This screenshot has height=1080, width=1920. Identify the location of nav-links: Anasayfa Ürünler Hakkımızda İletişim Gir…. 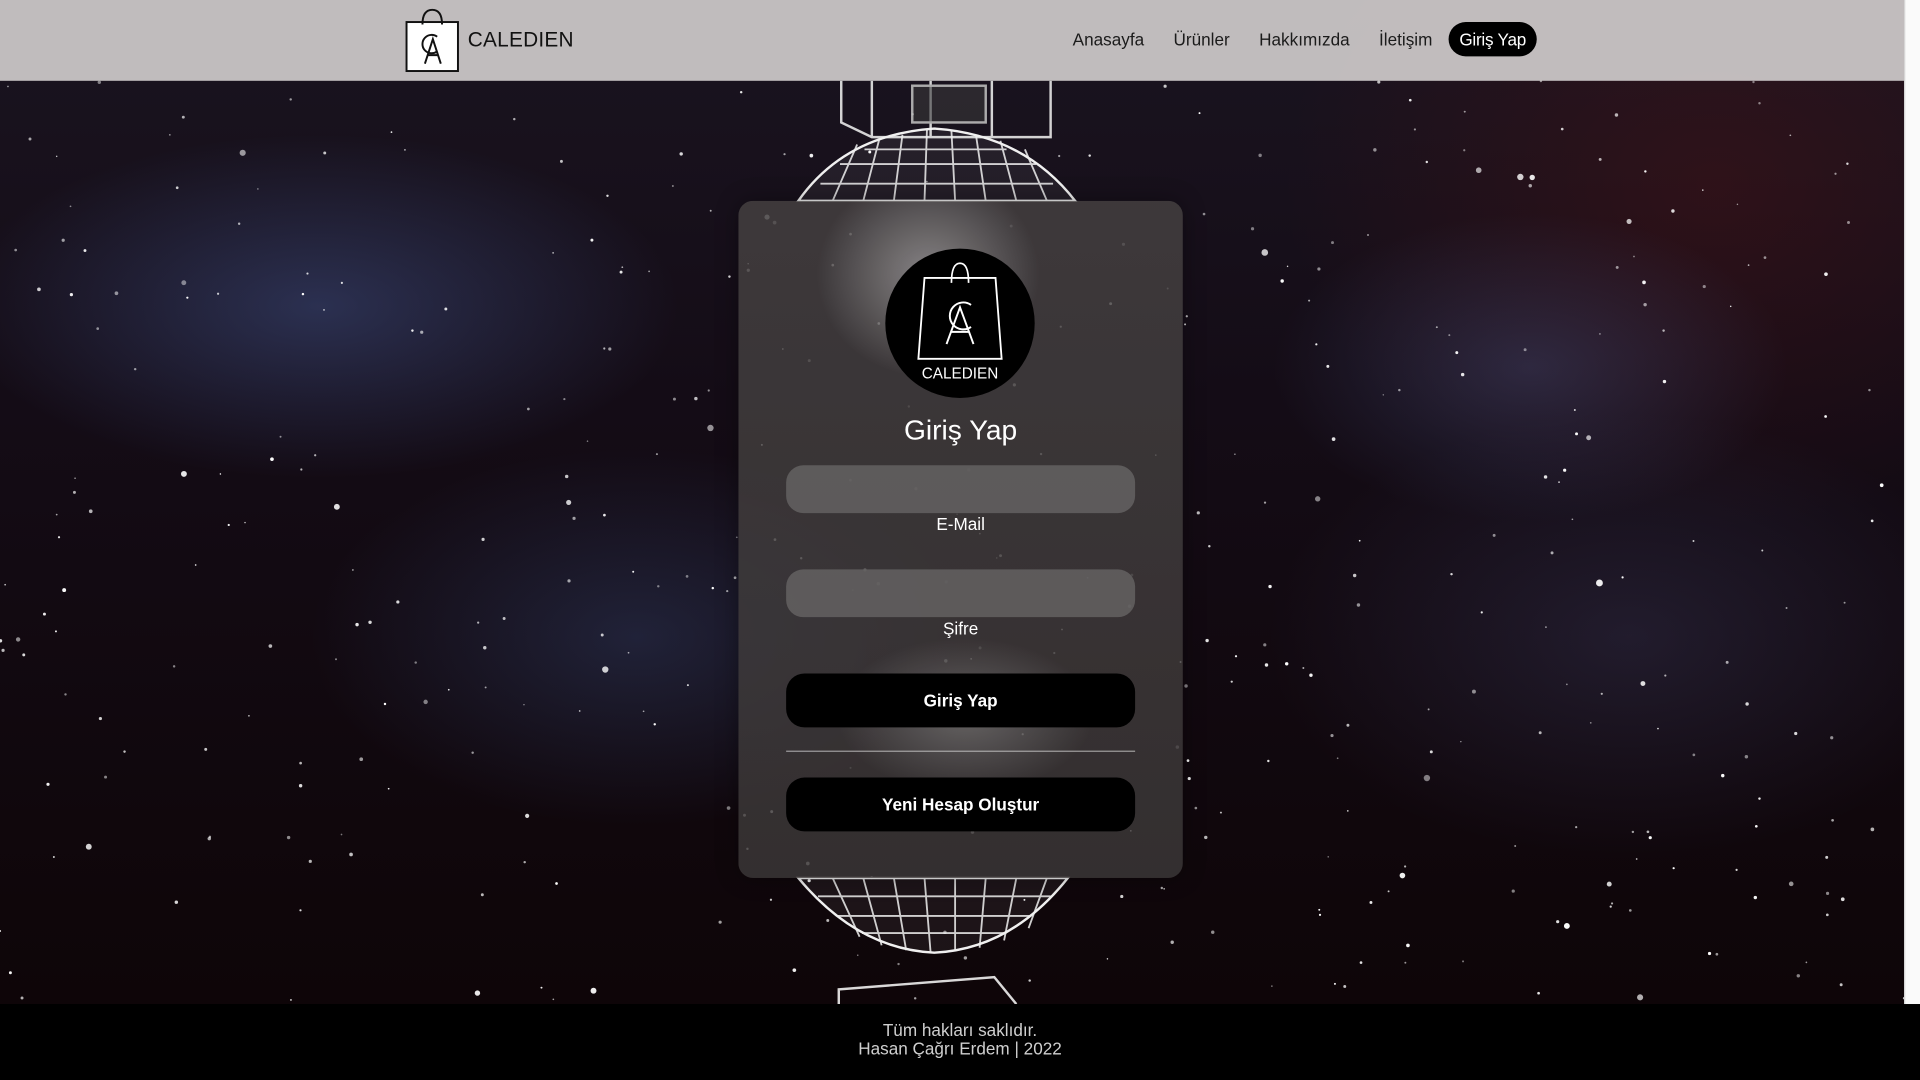
(1298, 39).